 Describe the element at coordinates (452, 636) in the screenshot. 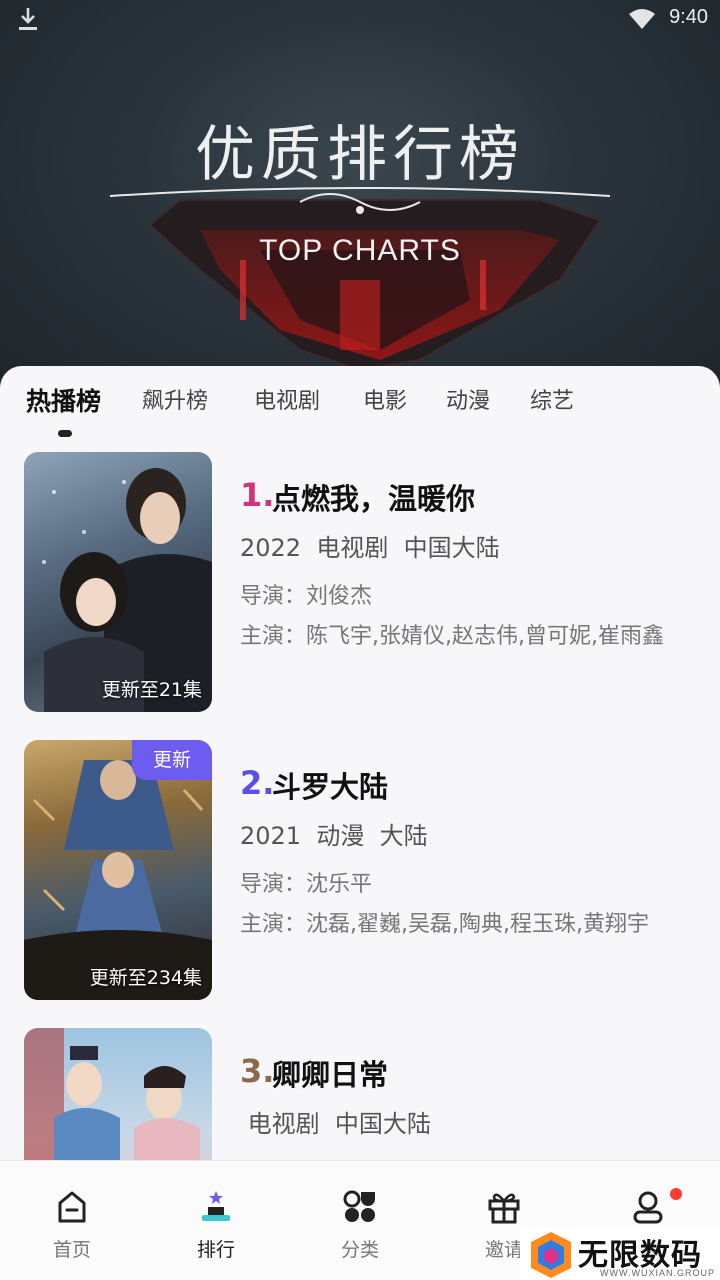

I see `item-cast: 主演：陈飞宇,张婧仪,赵志伟,曾可妮,崔雨鑫` at that location.